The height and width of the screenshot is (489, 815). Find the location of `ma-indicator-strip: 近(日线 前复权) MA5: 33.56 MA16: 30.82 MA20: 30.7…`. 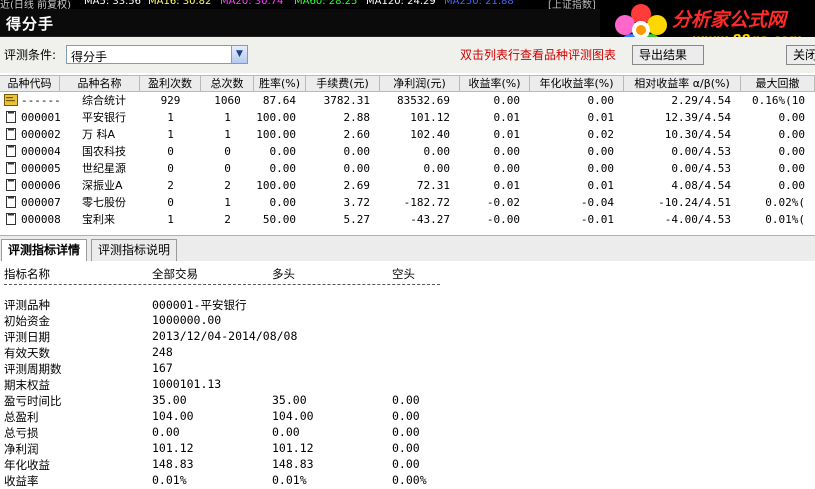

ma-indicator-strip: 近(日线 前复权) MA5: 33.56 MA16: 30.82 MA20: 30.7… is located at coordinates (300, 4).